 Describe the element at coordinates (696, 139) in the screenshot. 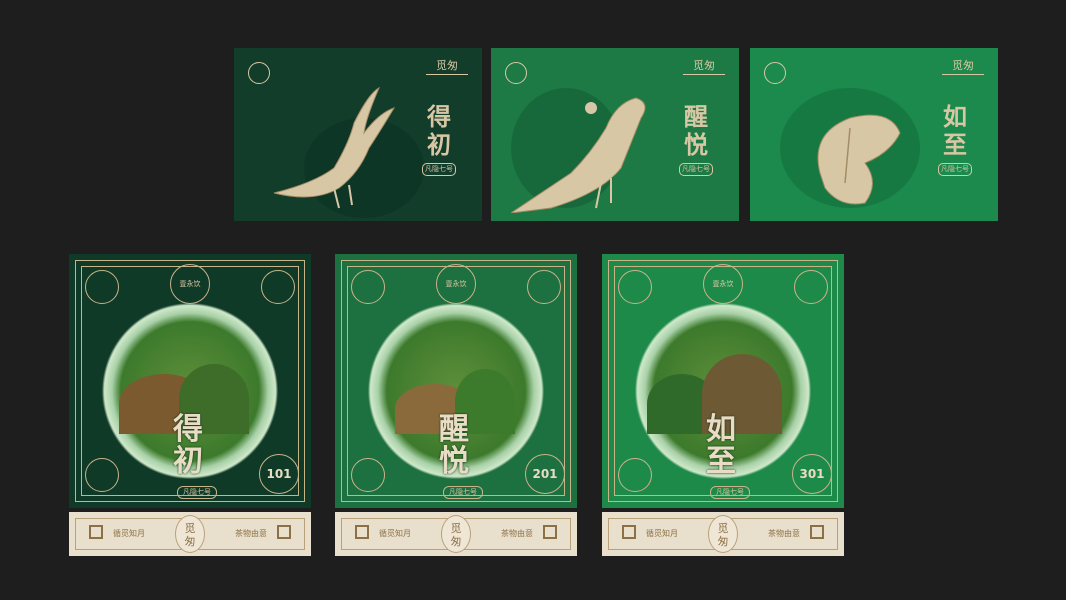

I see `tile-title: 醒悦 凡隐七号` at that location.